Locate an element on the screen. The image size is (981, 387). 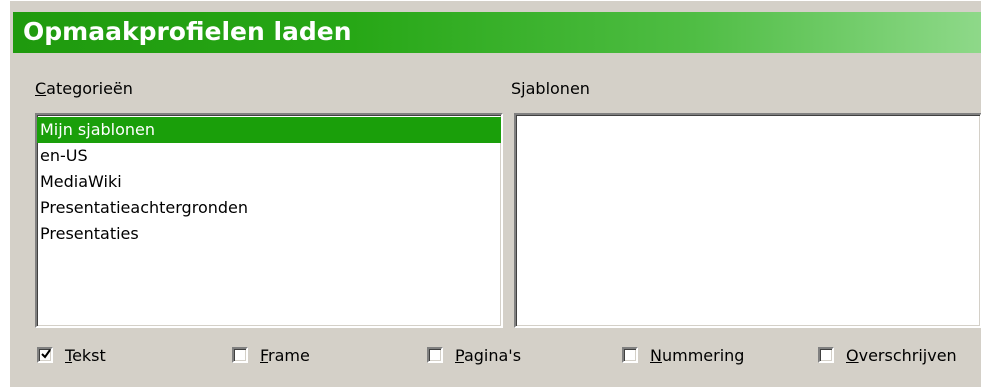
frame-mnemonic: F is located at coordinates (264, 355).